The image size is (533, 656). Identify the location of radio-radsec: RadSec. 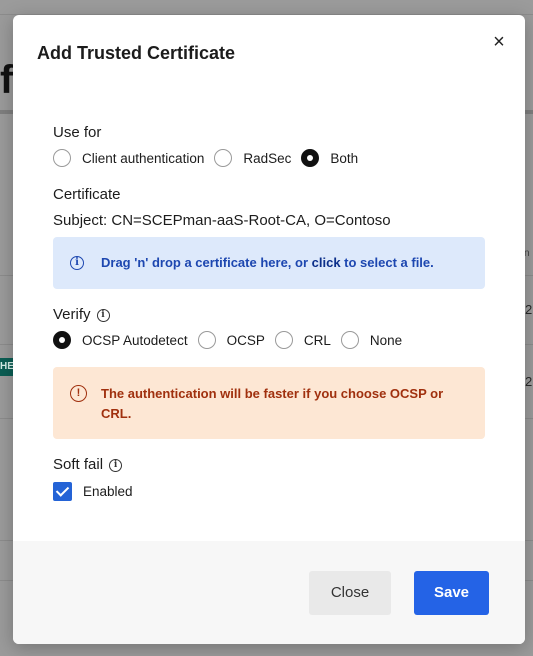
(252, 158).